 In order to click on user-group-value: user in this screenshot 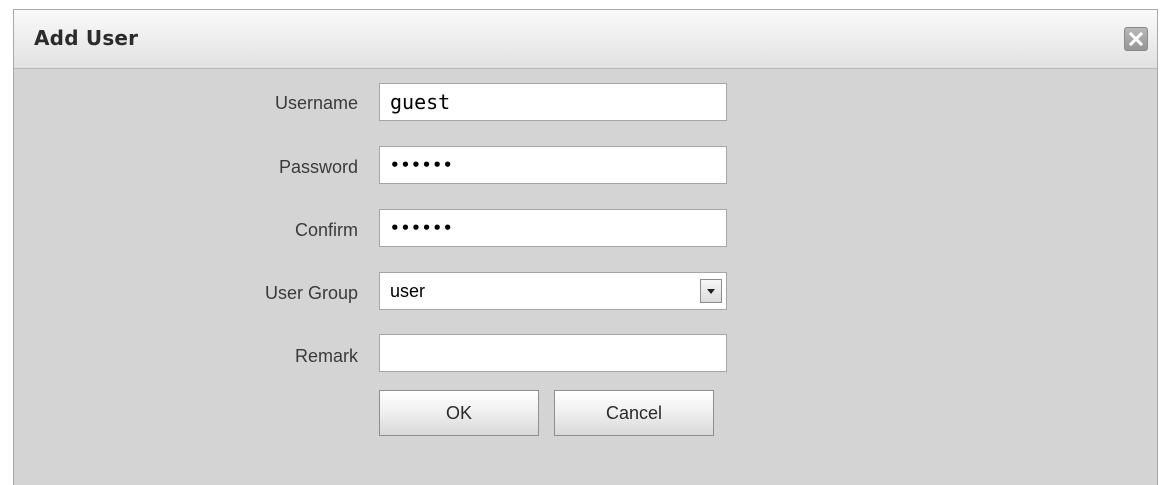, I will do `click(408, 291)`.